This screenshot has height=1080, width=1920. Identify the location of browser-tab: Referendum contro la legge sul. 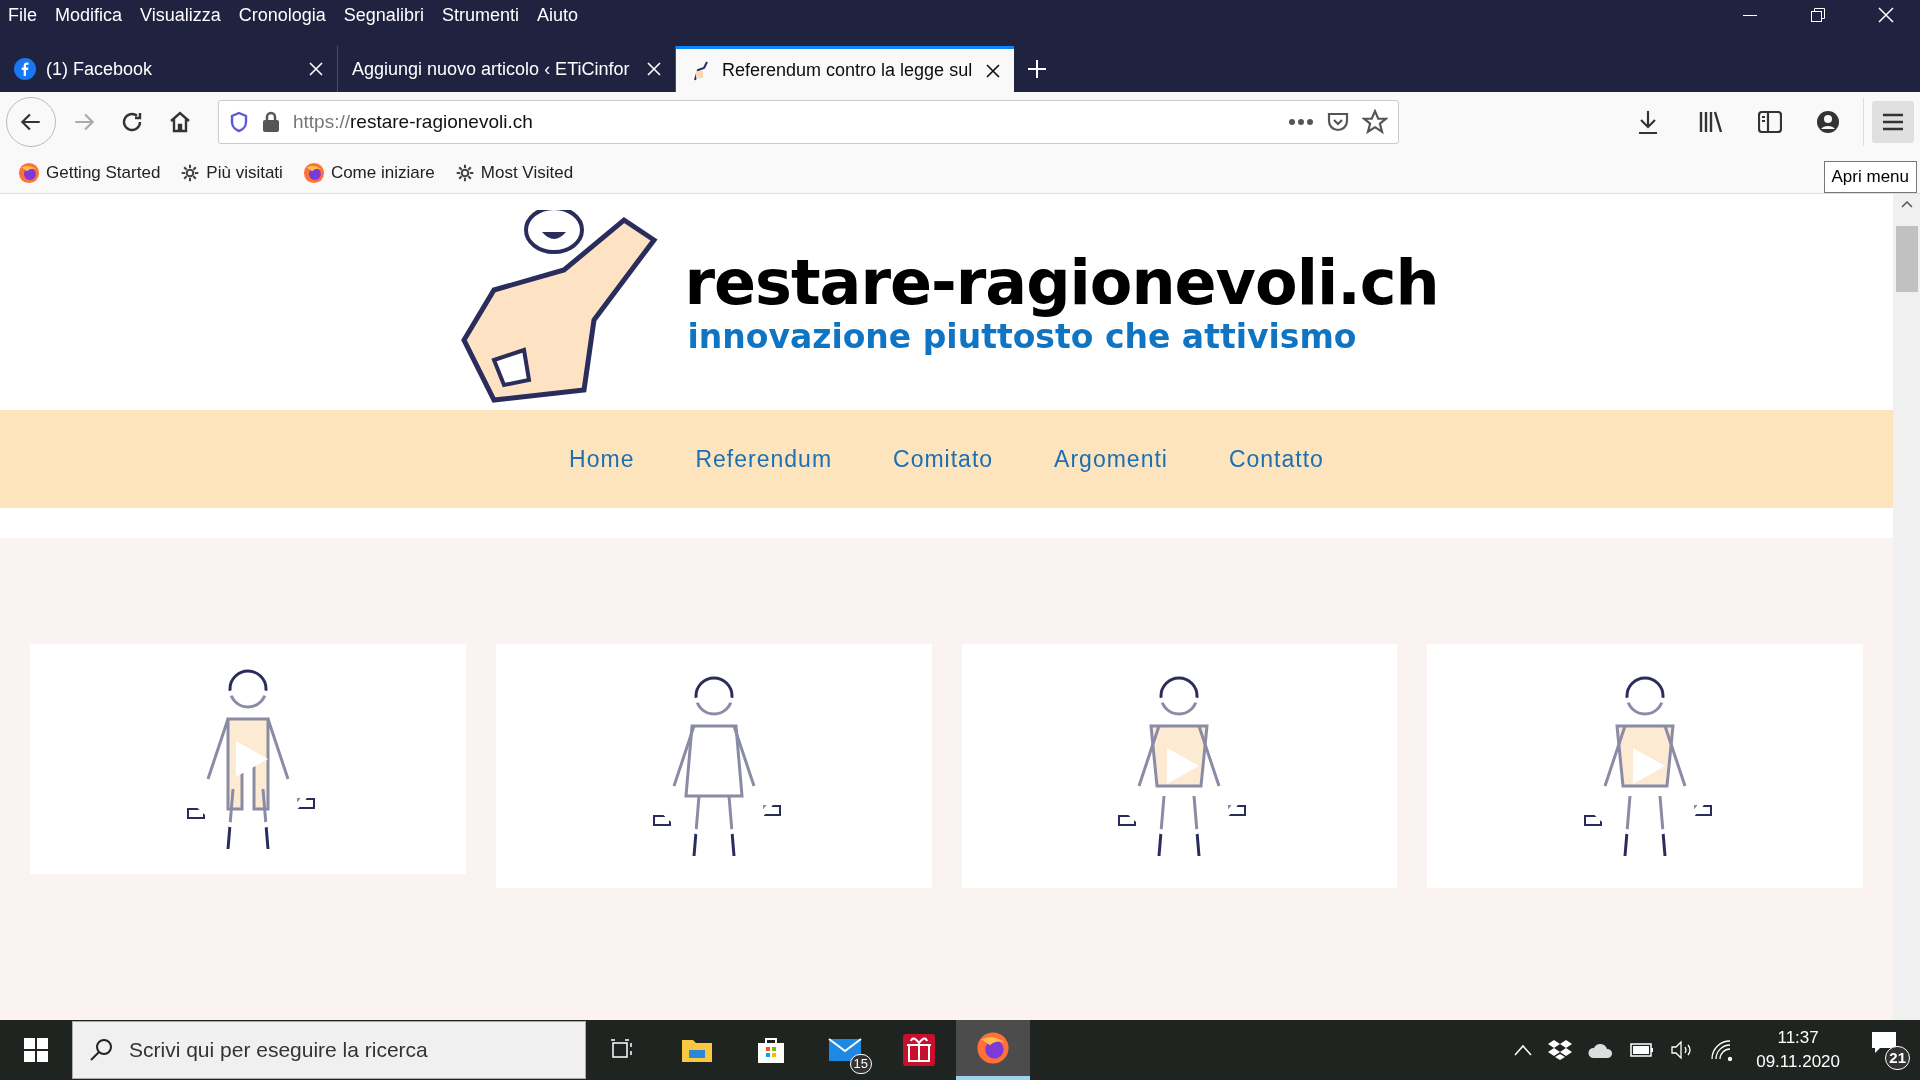
(845, 69).